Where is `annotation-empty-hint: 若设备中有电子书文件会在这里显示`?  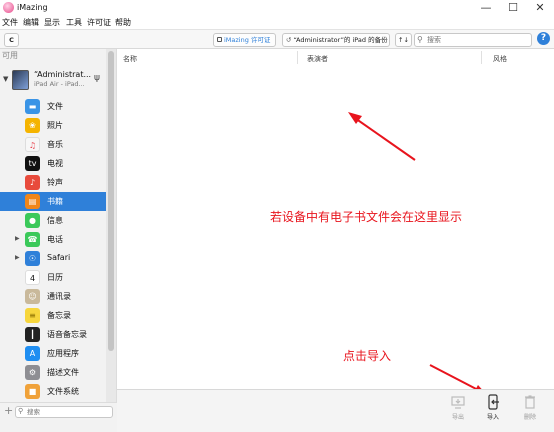
annotation-empty-hint: 若设备中有电子书文件会在这里显示 is located at coordinates (366, 217).